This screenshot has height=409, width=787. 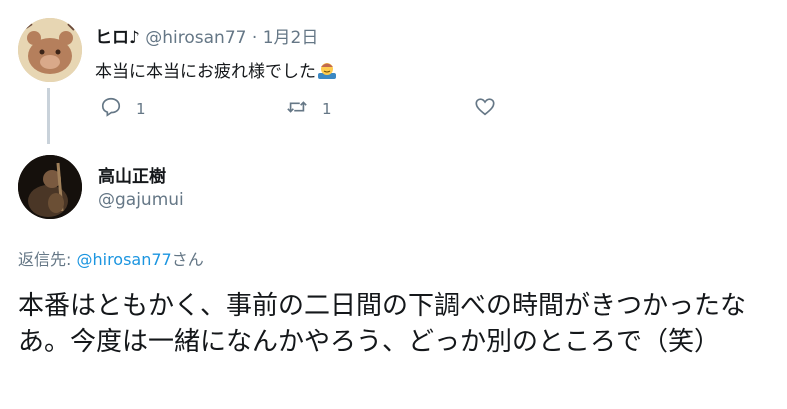 I want to click on tweet-text-content: 本当に本当にお疲れ様でした, so click(x=205, y=72).